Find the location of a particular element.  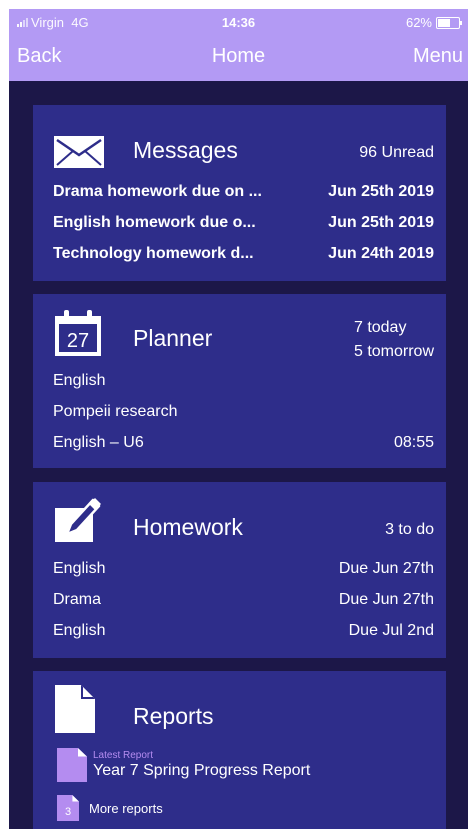

homework-due: Due Jul 2nd is located at coordinates (391, 630).